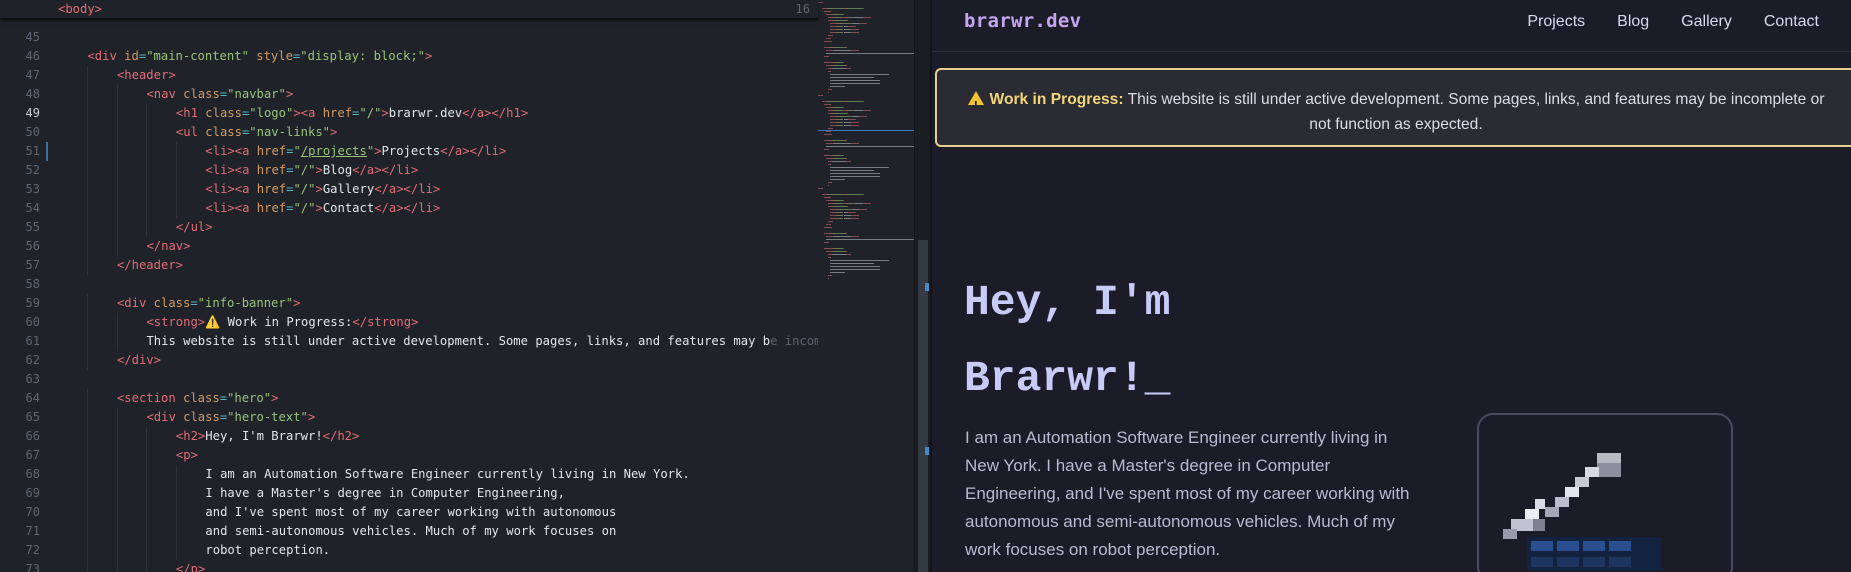  What do you see at coordinates (176, 322) in the screenshot?
I see `code-token: <strong>` at bounding box center [176, 322].